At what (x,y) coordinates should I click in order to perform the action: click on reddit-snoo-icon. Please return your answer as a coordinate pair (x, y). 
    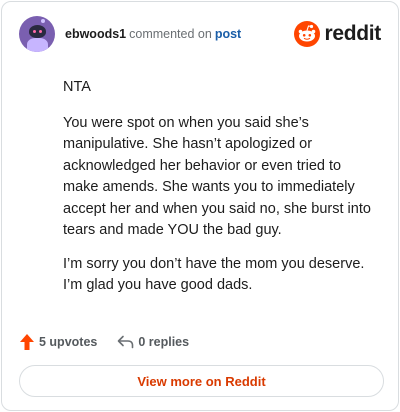
    Looking at the image, I should click on (307, 34).